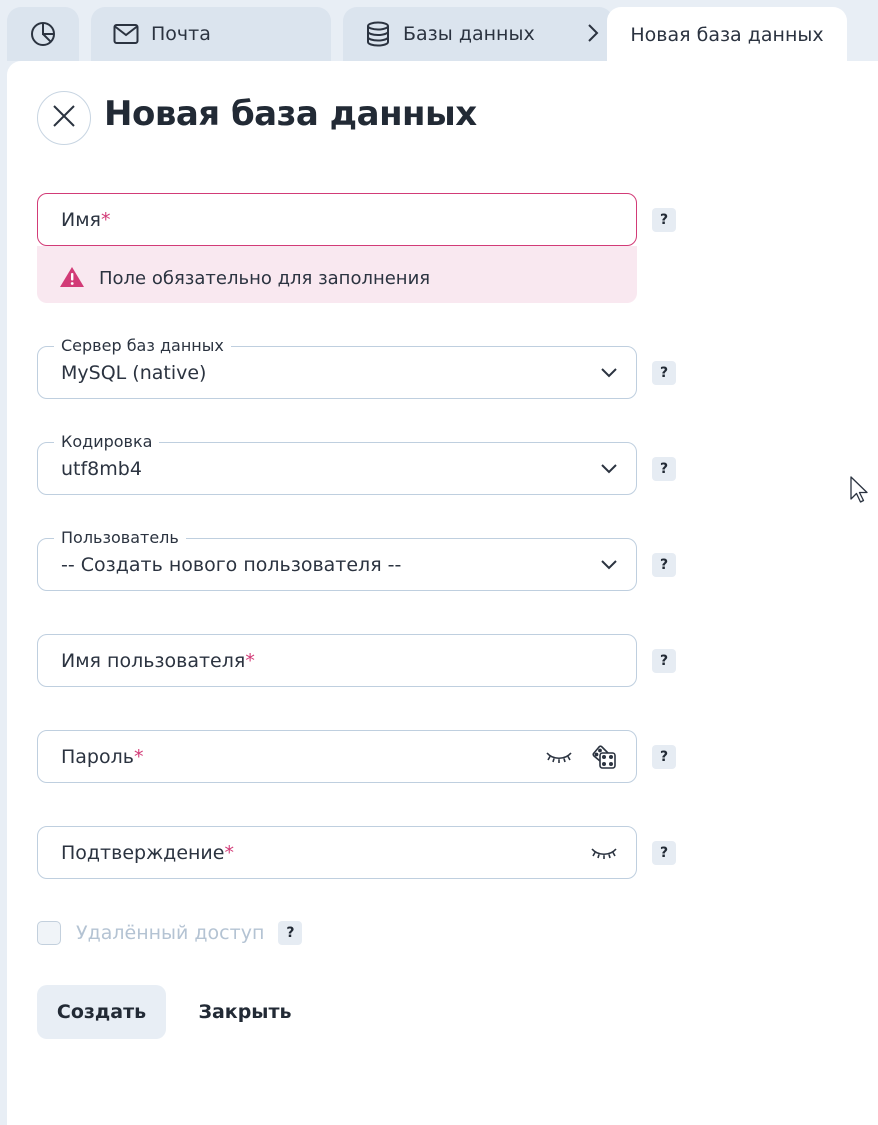 This screenshot has width=878, height=1125. What do you see at coordinates (664, 853) in the screenshot?
I see `confirm-help-button: ?` at bounding box center [664, 853].